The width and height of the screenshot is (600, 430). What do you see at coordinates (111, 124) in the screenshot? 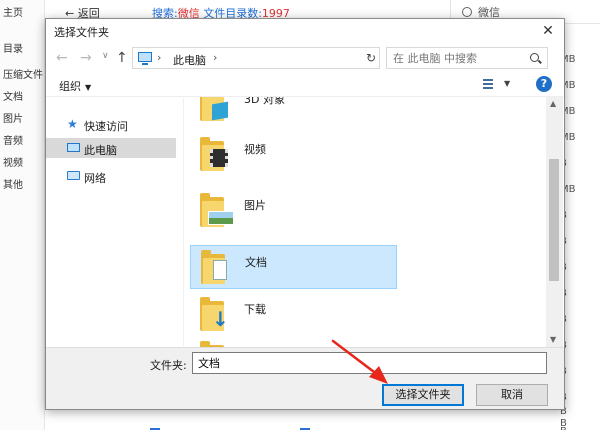
I see `nav-item-quick-access: ★ 快速访问` at bounding box center [111, 124].